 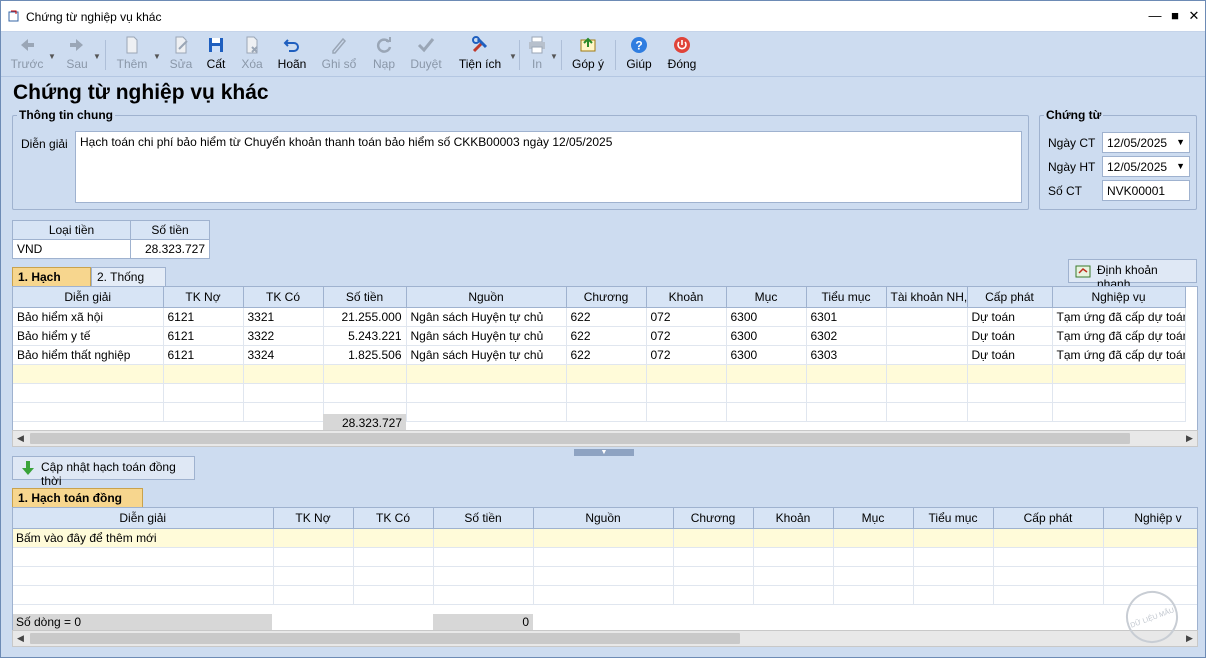 I want to click on column-header: Nguồn, so click(x=603, y=518).